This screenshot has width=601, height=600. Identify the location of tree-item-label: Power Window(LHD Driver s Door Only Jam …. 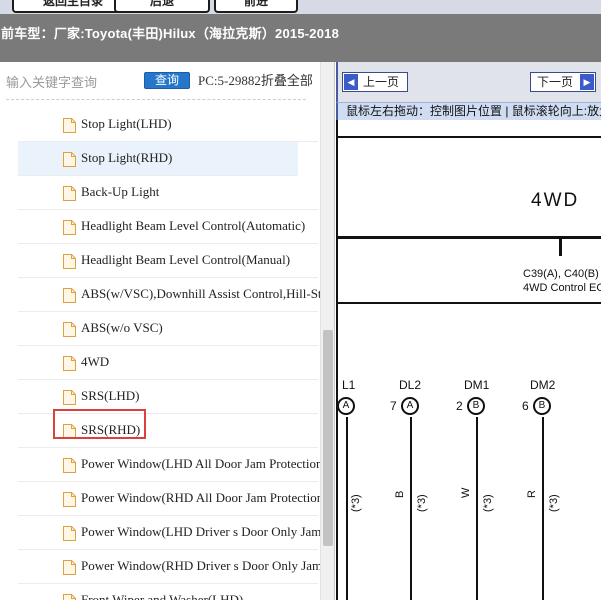
(200, 531).